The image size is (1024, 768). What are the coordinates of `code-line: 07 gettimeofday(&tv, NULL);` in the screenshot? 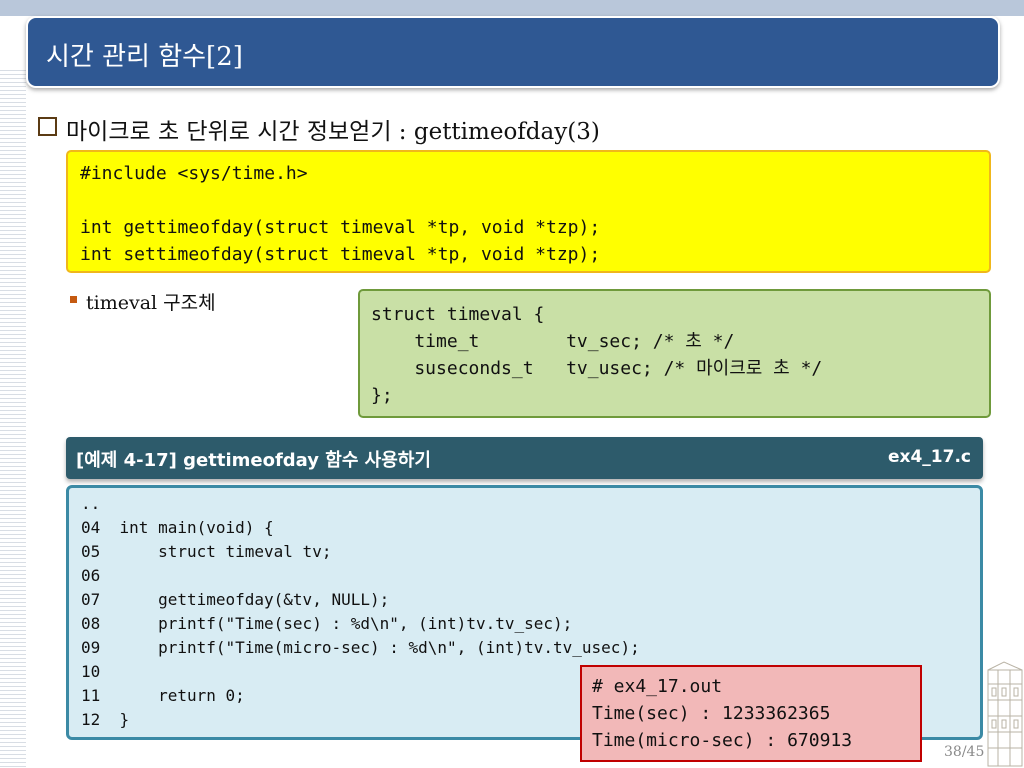 It's located at (235, 599).